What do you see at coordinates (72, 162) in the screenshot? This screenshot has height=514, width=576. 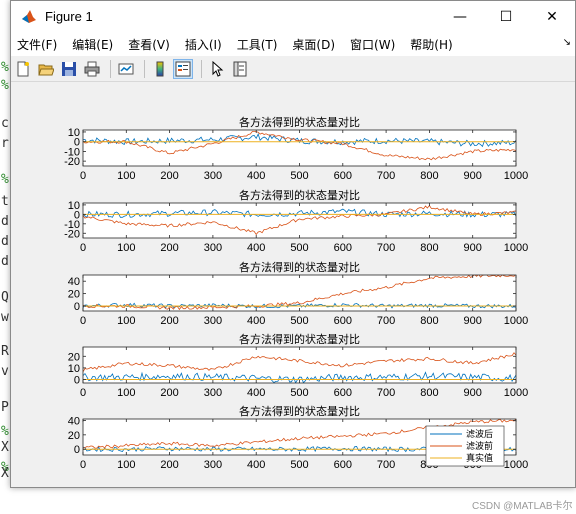 I see `y-tick-label: -20` at bounding box center [72, 162].